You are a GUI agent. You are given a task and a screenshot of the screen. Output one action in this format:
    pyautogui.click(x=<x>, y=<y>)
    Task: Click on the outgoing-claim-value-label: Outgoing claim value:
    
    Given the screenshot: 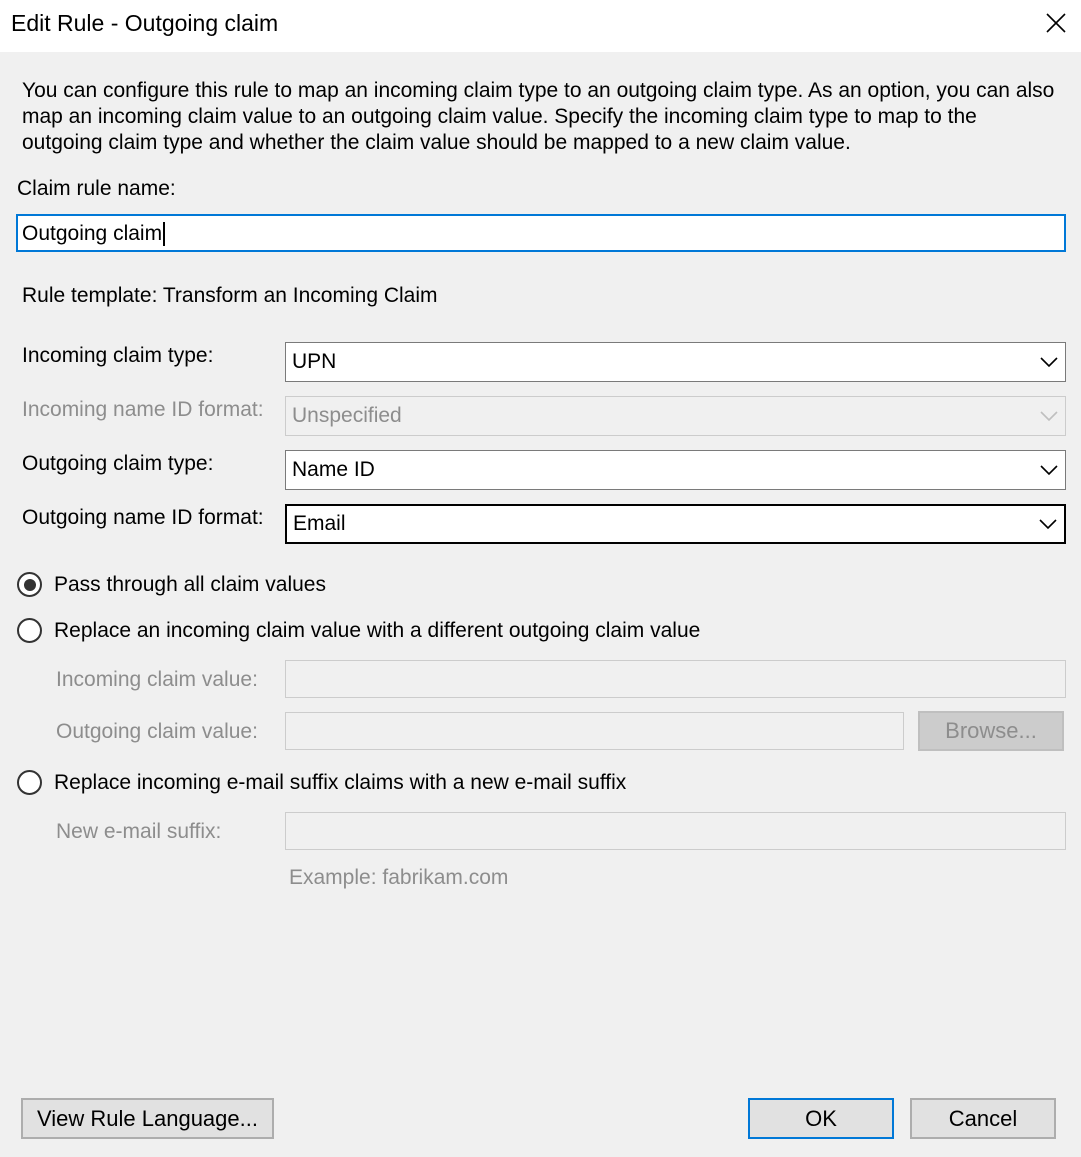 What is the action you would take?
    pyautogui.click(x=157, y=731)
    